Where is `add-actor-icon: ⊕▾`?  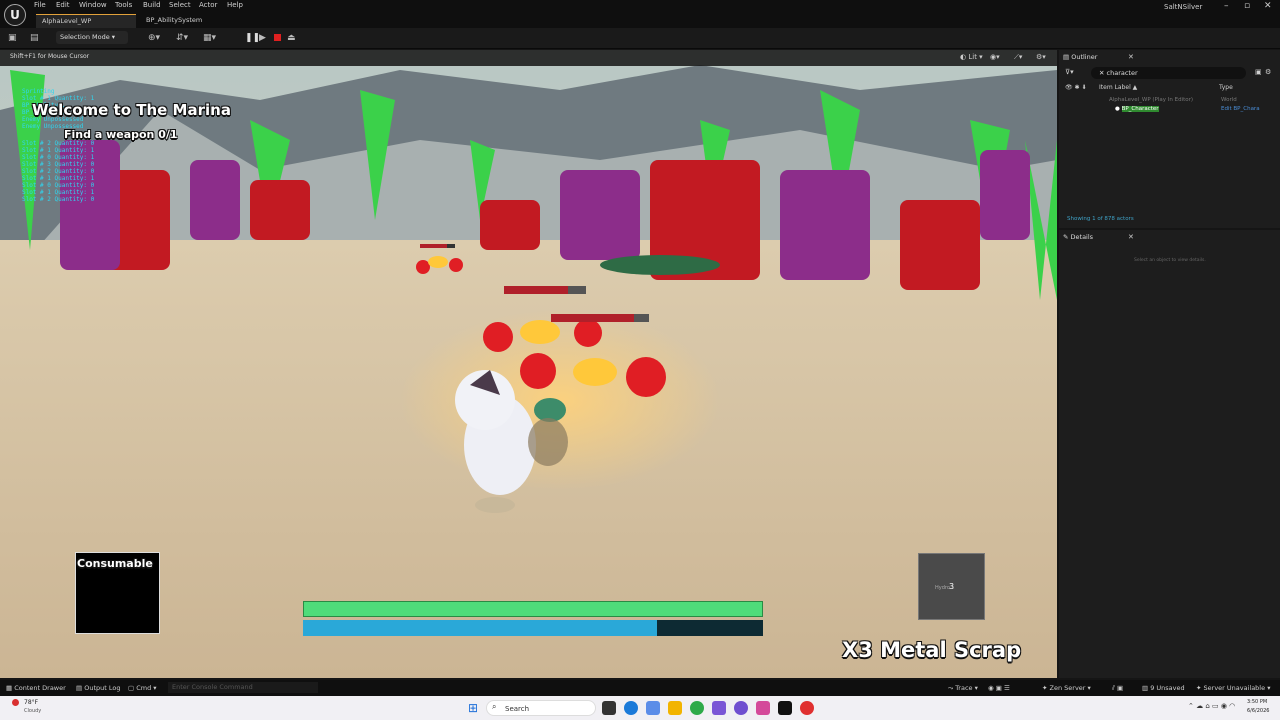
add-actor-icon: ⊕▾ is located at coordinates (154, 38).